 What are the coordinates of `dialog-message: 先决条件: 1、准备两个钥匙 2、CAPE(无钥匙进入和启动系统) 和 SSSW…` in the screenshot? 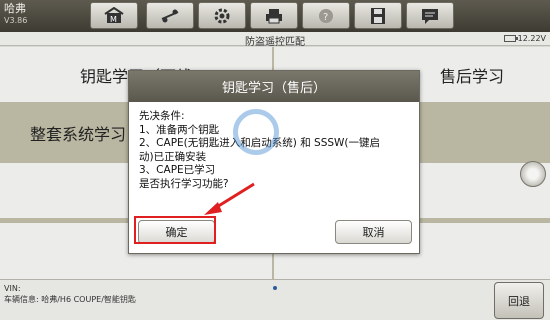 It's located at (274, 146).